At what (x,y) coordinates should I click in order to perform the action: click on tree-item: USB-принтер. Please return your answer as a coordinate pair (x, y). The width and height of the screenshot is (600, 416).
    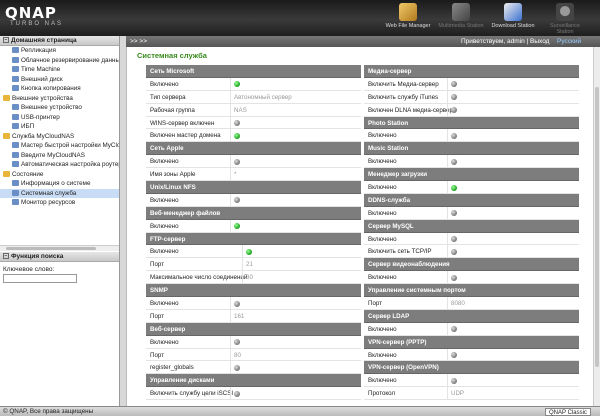
    Looking at the image, I should click on (59, 118).